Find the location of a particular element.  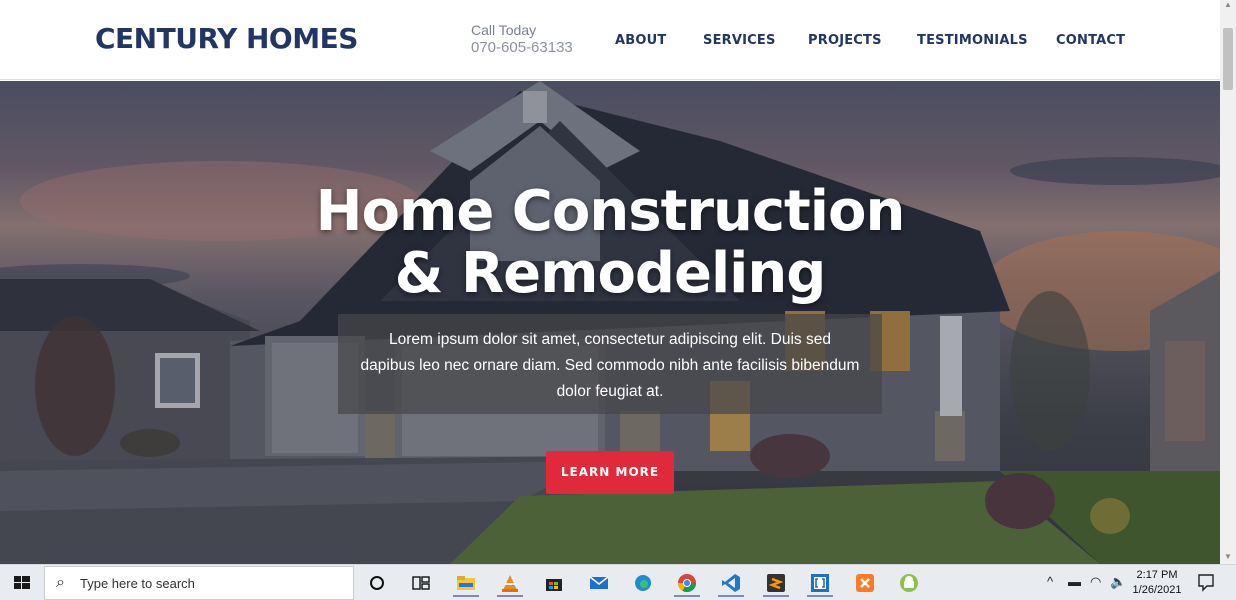

clock-time: 2:17 PM is located at coordinates (1157, 575).